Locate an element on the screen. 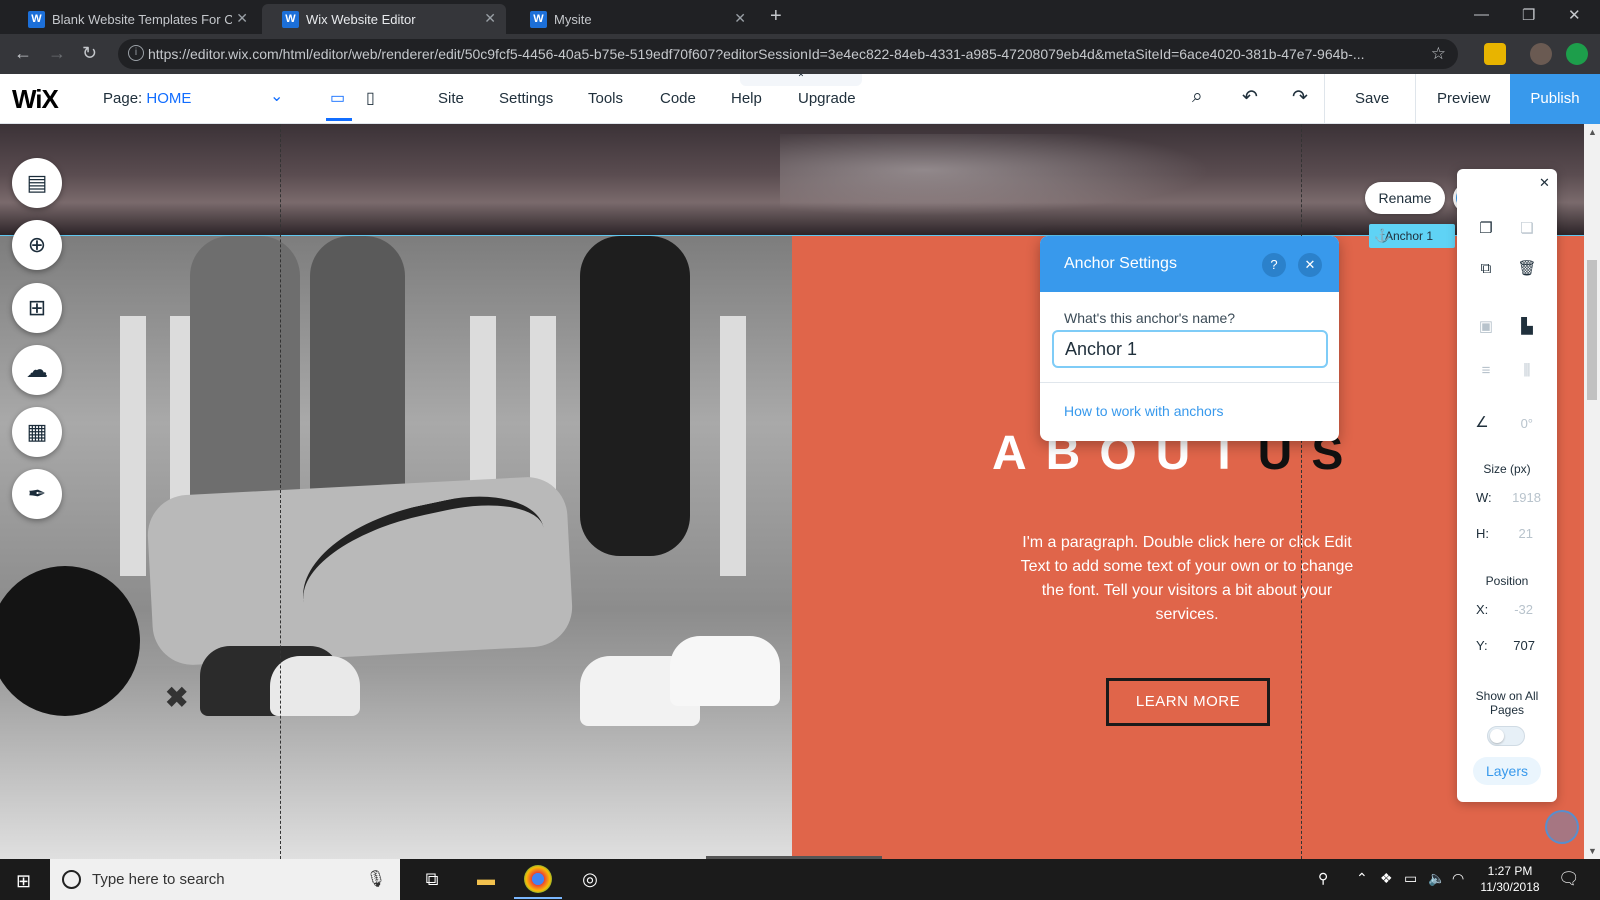  volume-icon: 🔈 is located at coordinates (1436, 878).